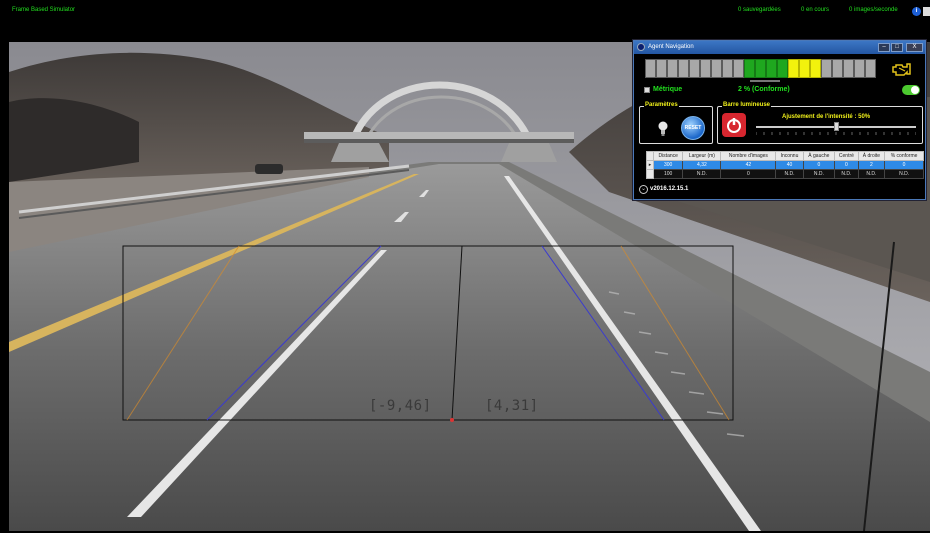 Image resolution: width=930 pixels, height=533 pixels. I want to click on column-header: % conforme, so click(904, 156).